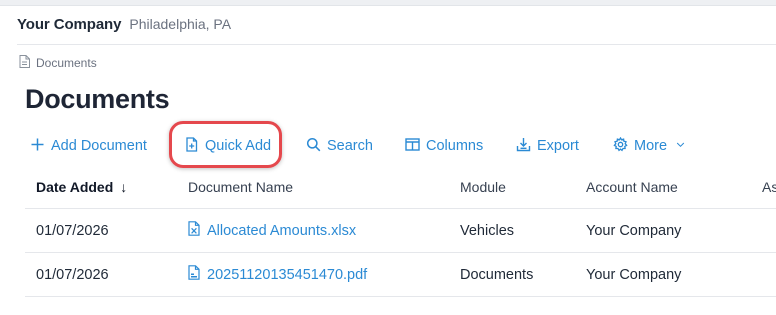 The image size is (776, 315). I want to click on document-name-text: Allocated Amounts.xlsx, so click(282, 230).